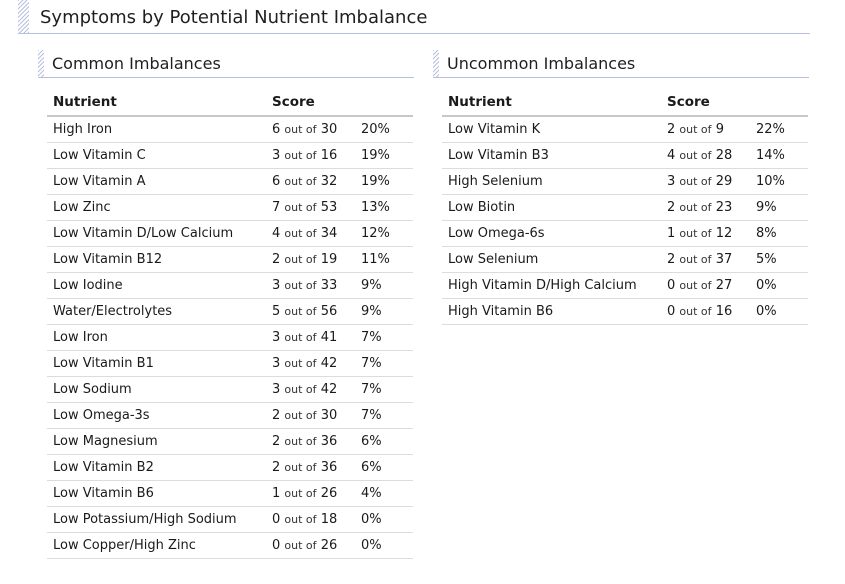 The height and width of the screenshot is (584, 845). I want to click on header-hatch-decoration, so click(23, 16).